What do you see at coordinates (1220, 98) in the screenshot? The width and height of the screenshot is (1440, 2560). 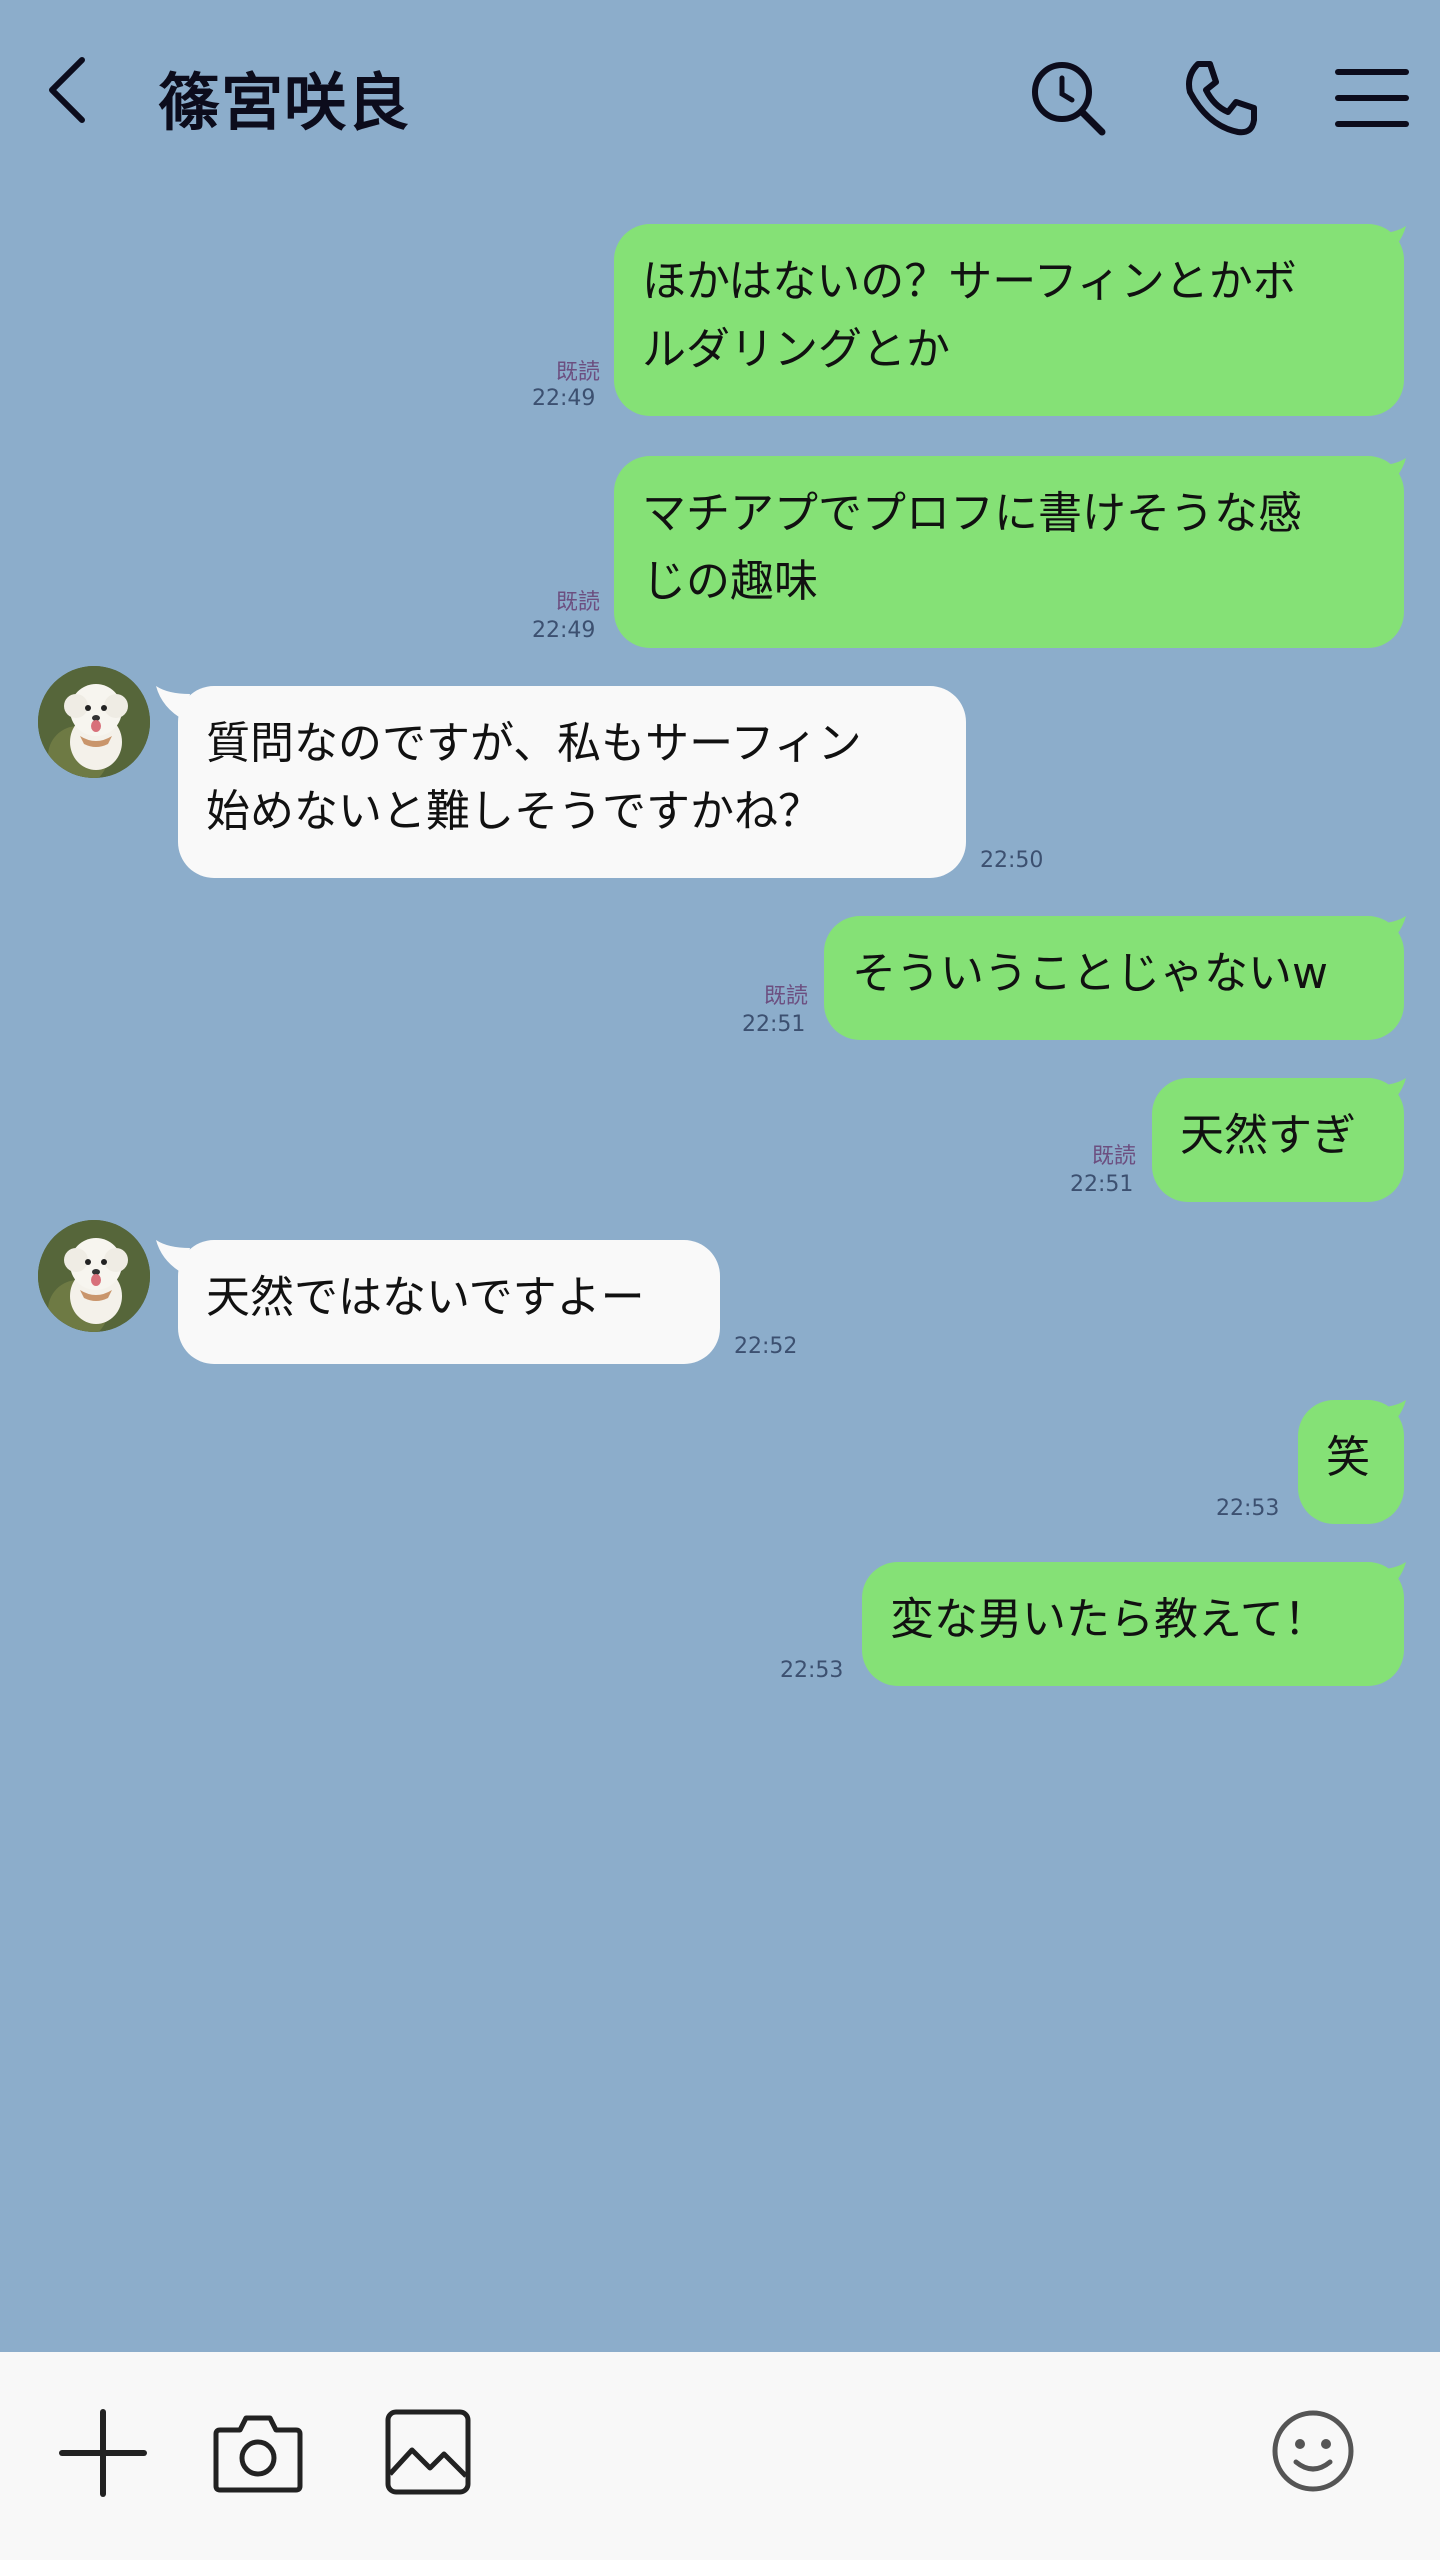 I see `phone-icon` at bounding box center [1220, 98].